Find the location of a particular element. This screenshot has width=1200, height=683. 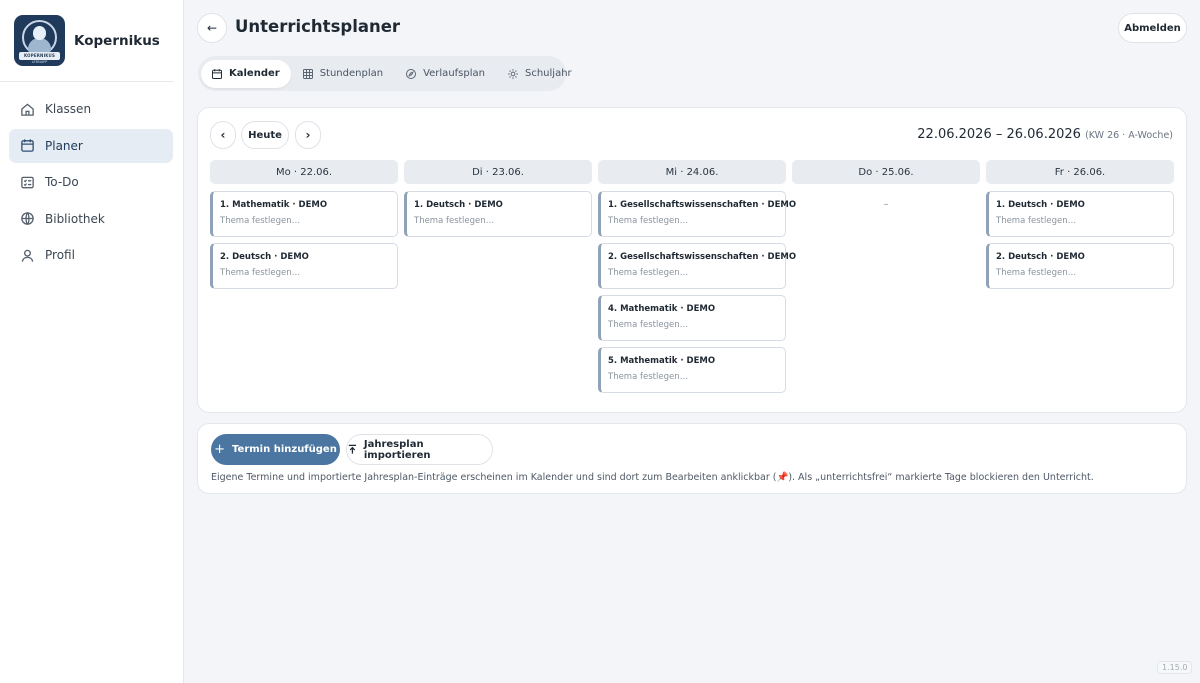

app-name: Kopernikus is located at coordinates (117, 40).